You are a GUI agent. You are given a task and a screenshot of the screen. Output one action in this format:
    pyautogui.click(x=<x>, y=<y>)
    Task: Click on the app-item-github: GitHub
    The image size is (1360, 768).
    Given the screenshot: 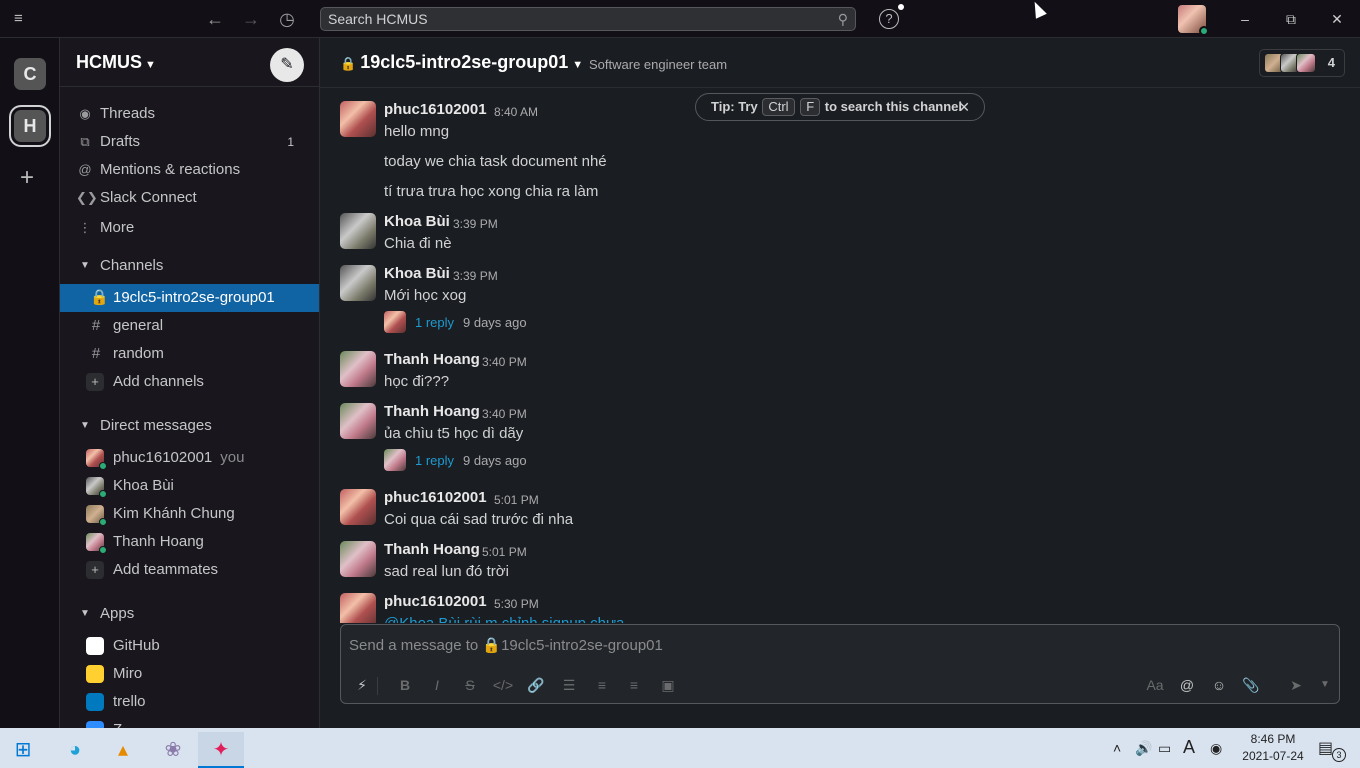 What is the action you would take?
    pyautogui.click(x=189, y=646)
    